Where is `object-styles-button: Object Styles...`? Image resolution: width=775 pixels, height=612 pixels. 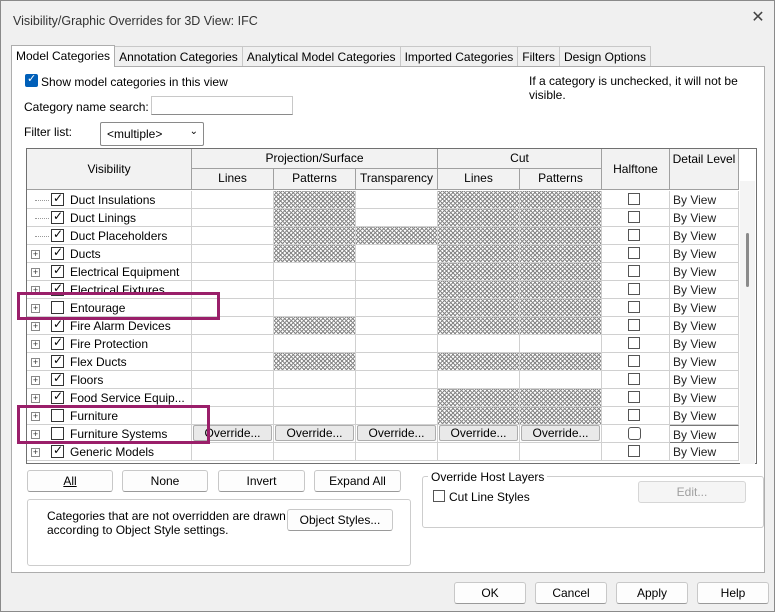
object-styles-button: Object Styles... is located at coordinates (340, 520).